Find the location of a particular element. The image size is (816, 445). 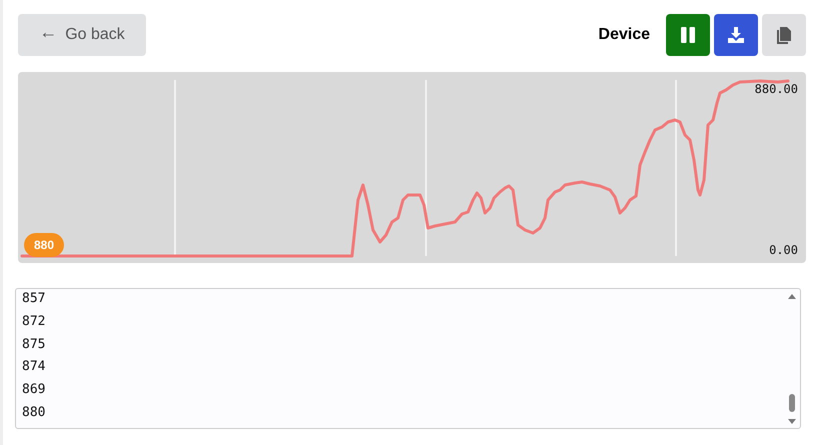

download-button is located at coordinates (736, 35).